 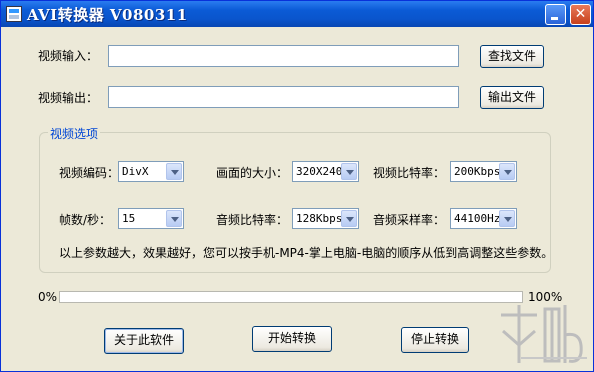 What do you see at coordinates (283, 97) in the screenshot?
I see `video-output-field` at bounding box center [283, 97].